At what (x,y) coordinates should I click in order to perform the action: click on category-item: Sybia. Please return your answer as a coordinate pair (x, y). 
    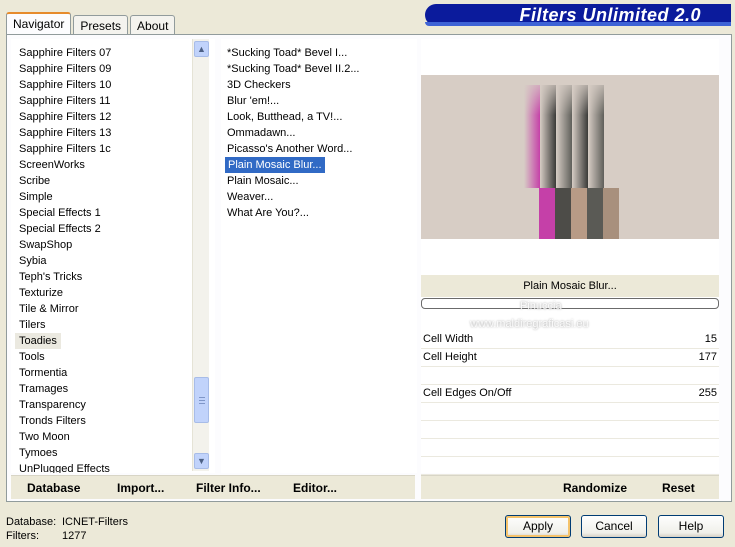
    Looking at the image, I should click on (33, 261).